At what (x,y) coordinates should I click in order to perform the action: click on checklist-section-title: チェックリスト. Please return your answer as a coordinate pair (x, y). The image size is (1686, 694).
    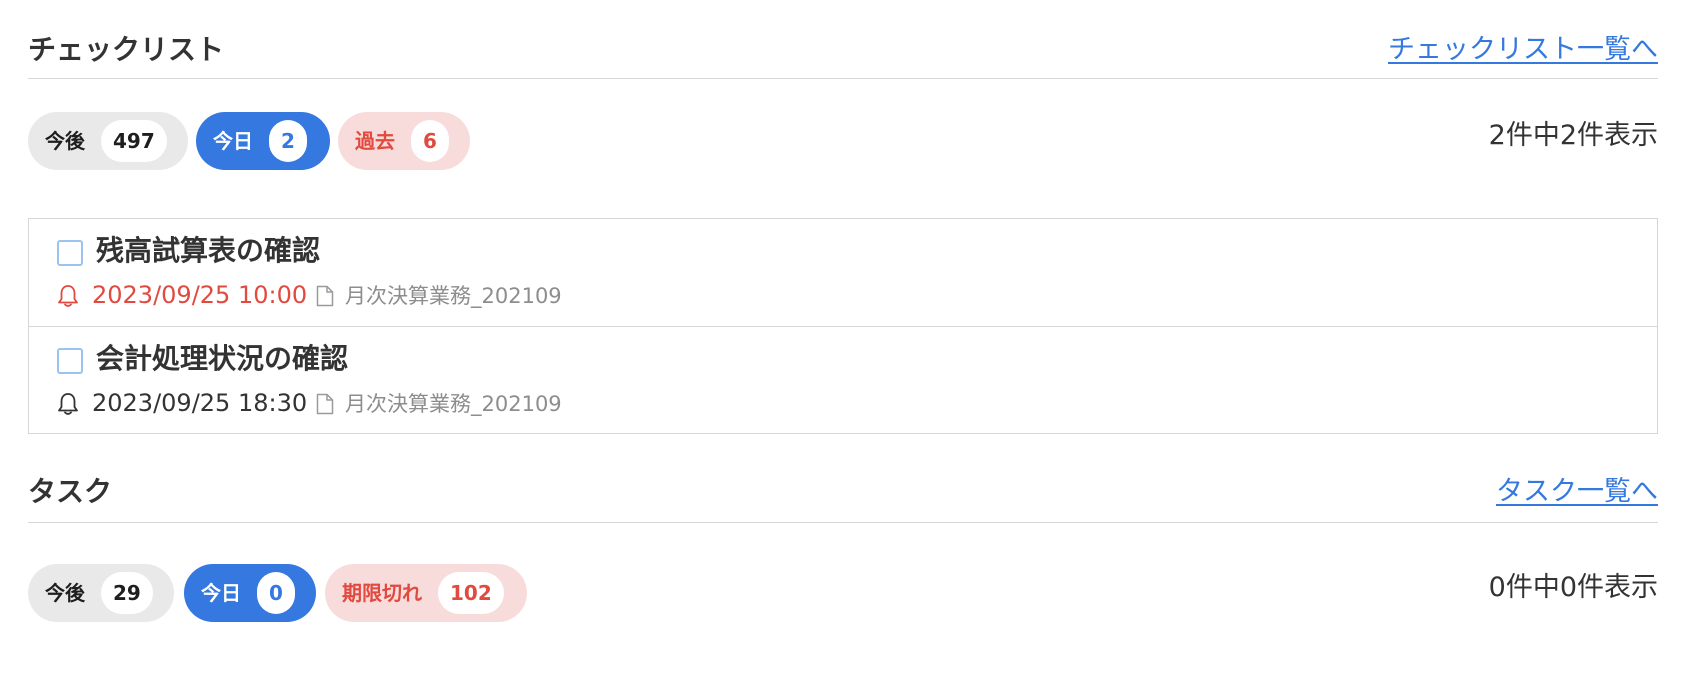
    Looking at the image, I should click on (126, 49).